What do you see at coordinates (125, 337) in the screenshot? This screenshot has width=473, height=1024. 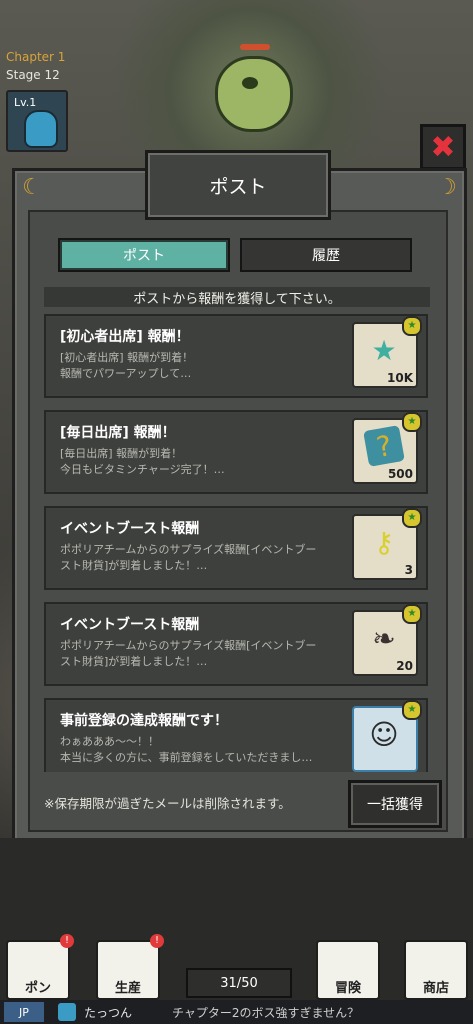 I see `mail-title: [初心者出席] 報酬！` at bounding box center [125, 337].